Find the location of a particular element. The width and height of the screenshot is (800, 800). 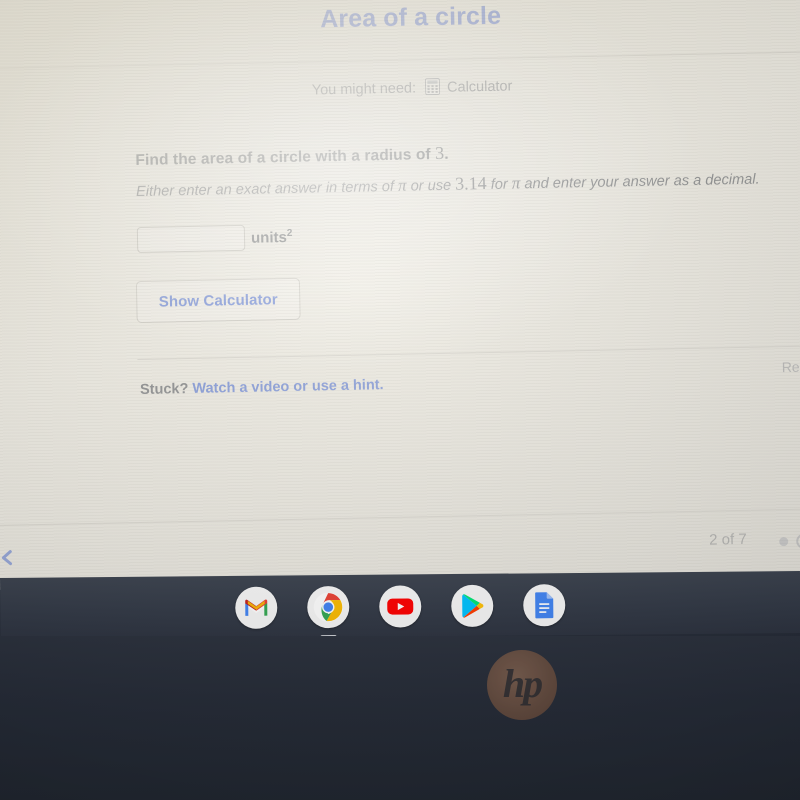

you-might-need-row: You might need: Calculator is located at coordinates (400, 87).